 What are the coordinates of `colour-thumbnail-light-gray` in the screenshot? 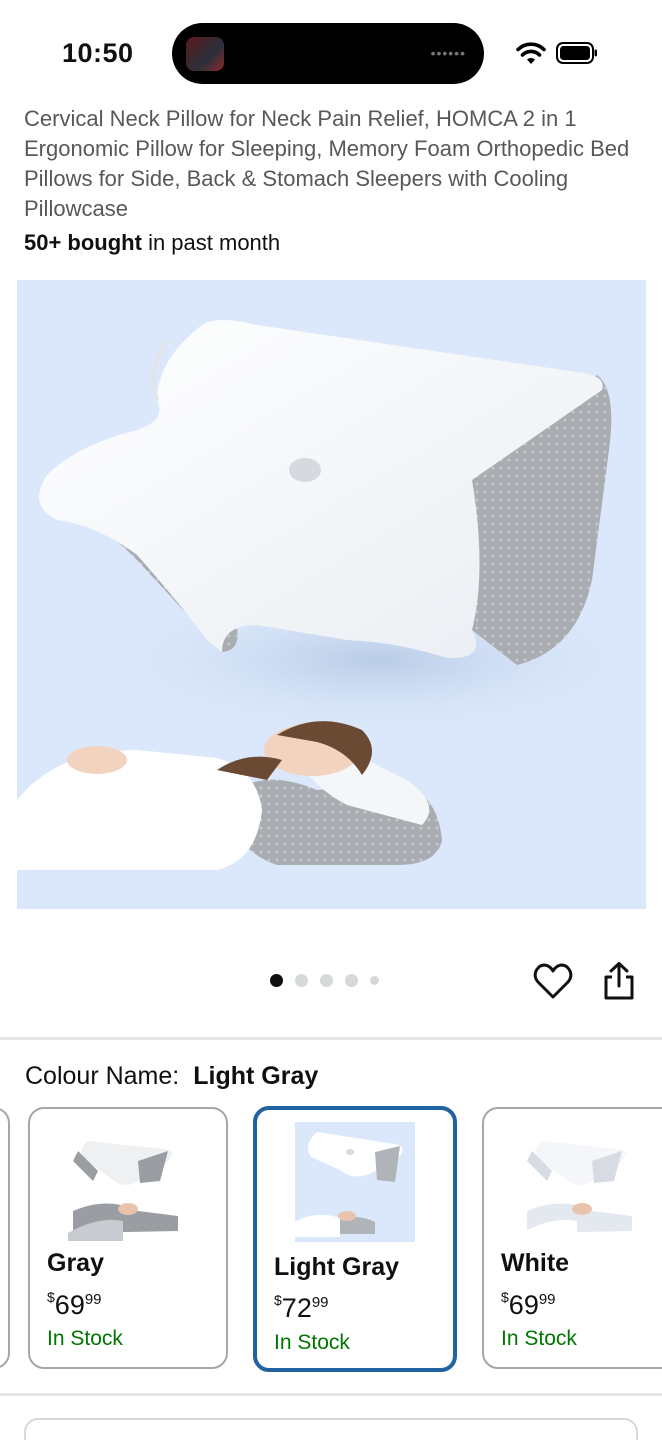 It's located at (355, 1182).